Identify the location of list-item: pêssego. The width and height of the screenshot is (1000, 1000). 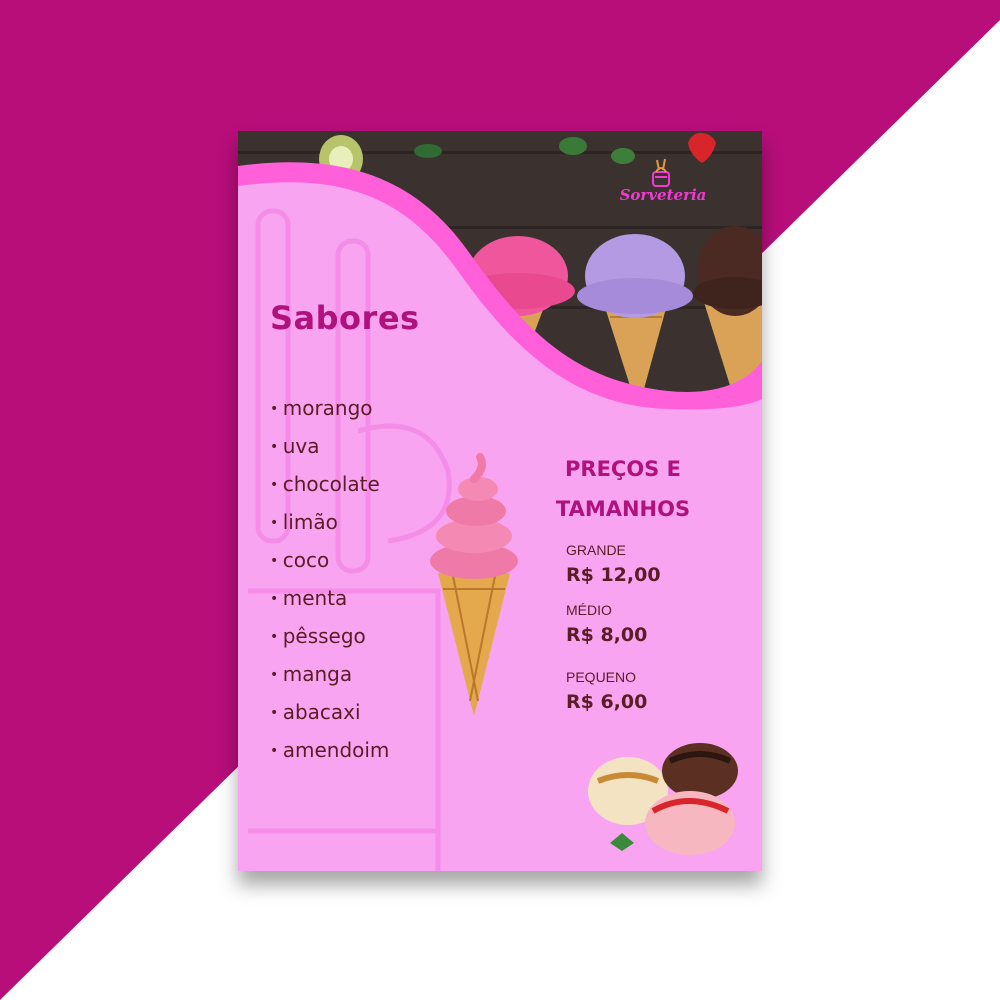
(329, 640).